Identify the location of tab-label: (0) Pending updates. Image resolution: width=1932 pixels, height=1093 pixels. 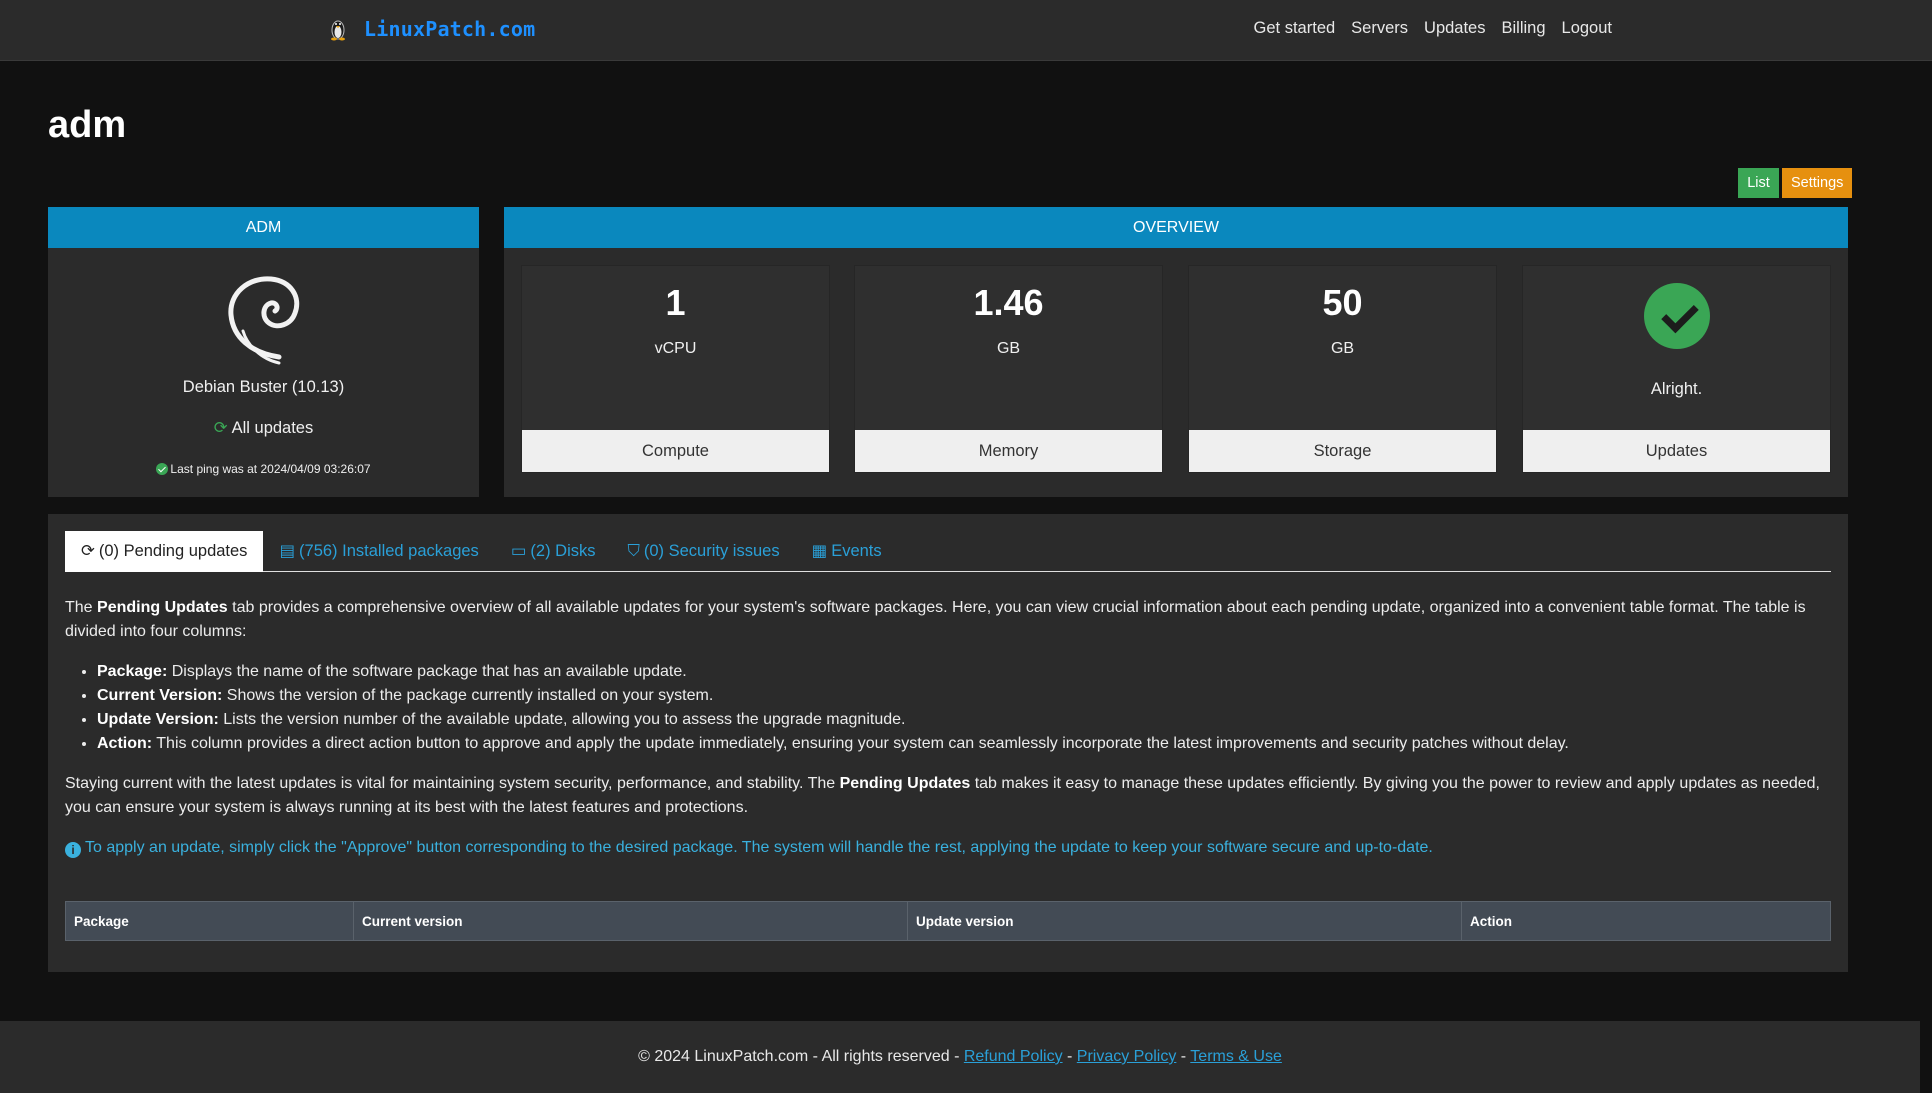
(173, 551).